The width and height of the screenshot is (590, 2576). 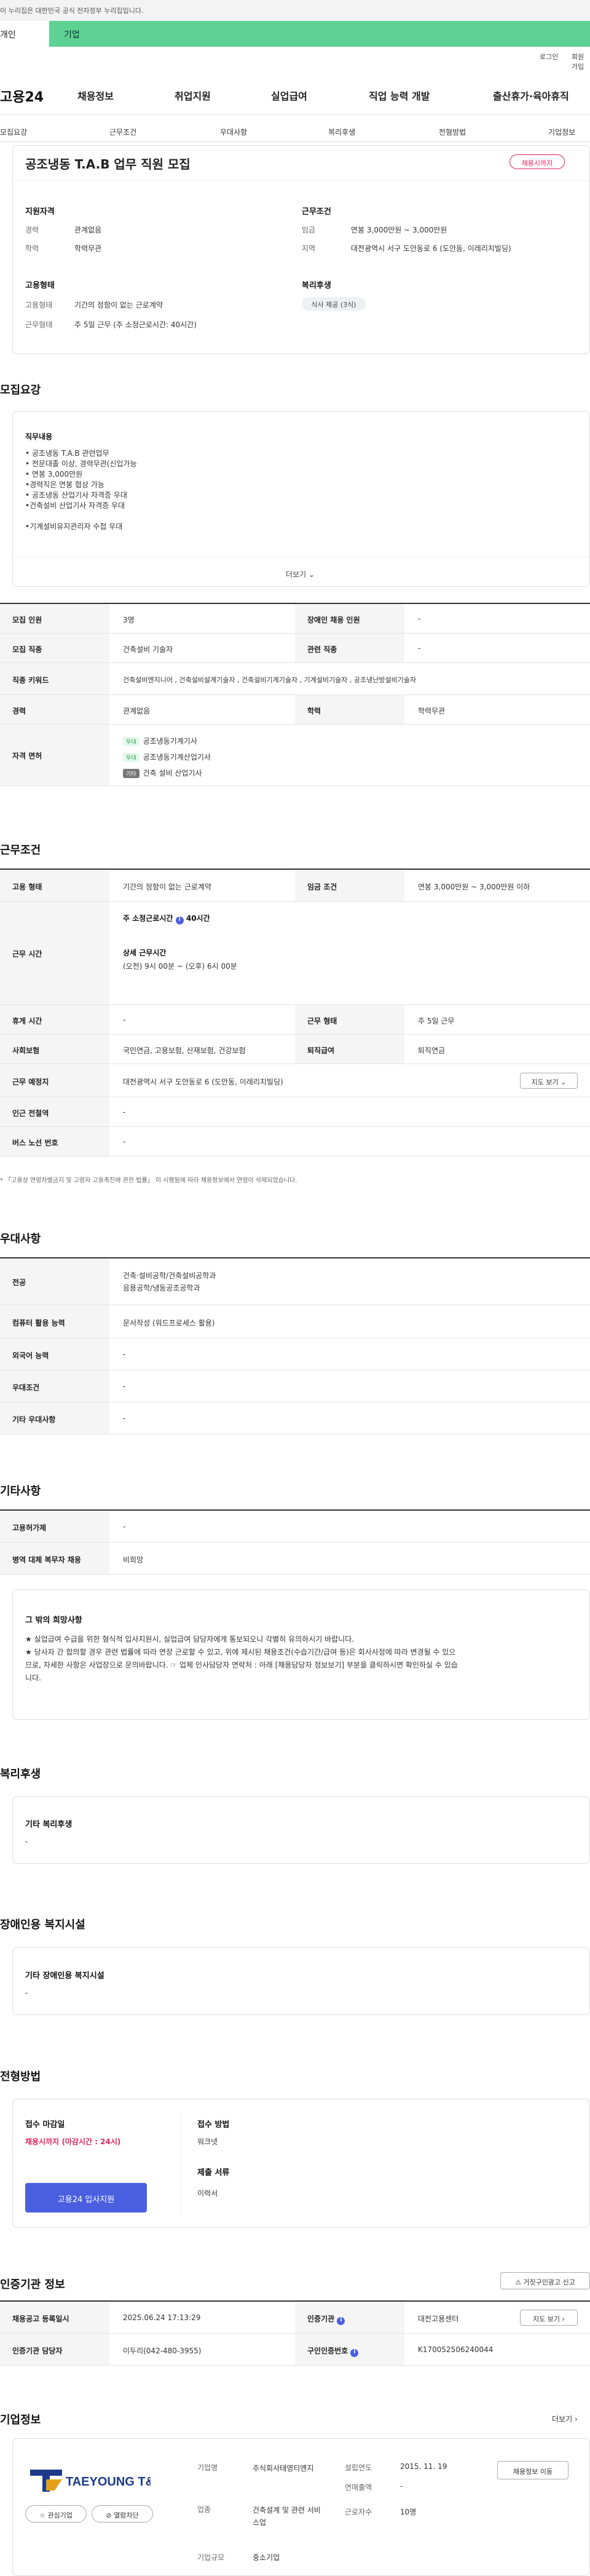 I want to click on area-value: 대전광역시 서구 도안동로 6 (도안동, 이레리치빌딩), so click(x=431, y=248).